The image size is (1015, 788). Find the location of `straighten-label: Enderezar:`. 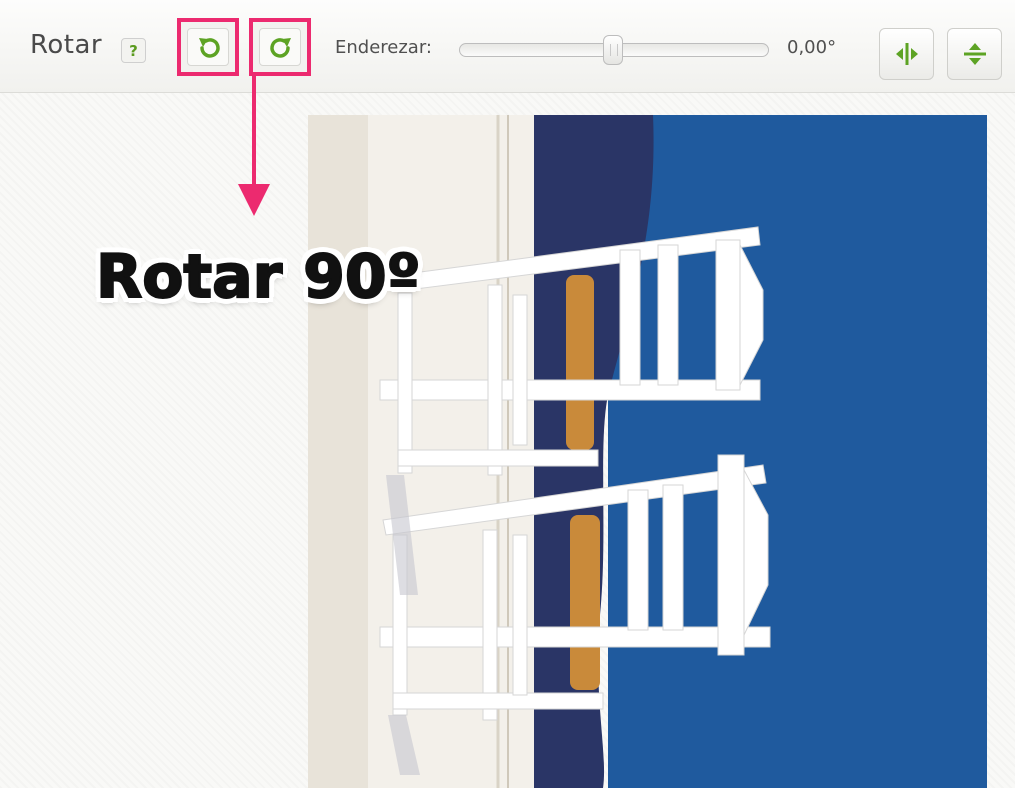

straighten-label: Enderezar: is located at coordinates (383, 47).